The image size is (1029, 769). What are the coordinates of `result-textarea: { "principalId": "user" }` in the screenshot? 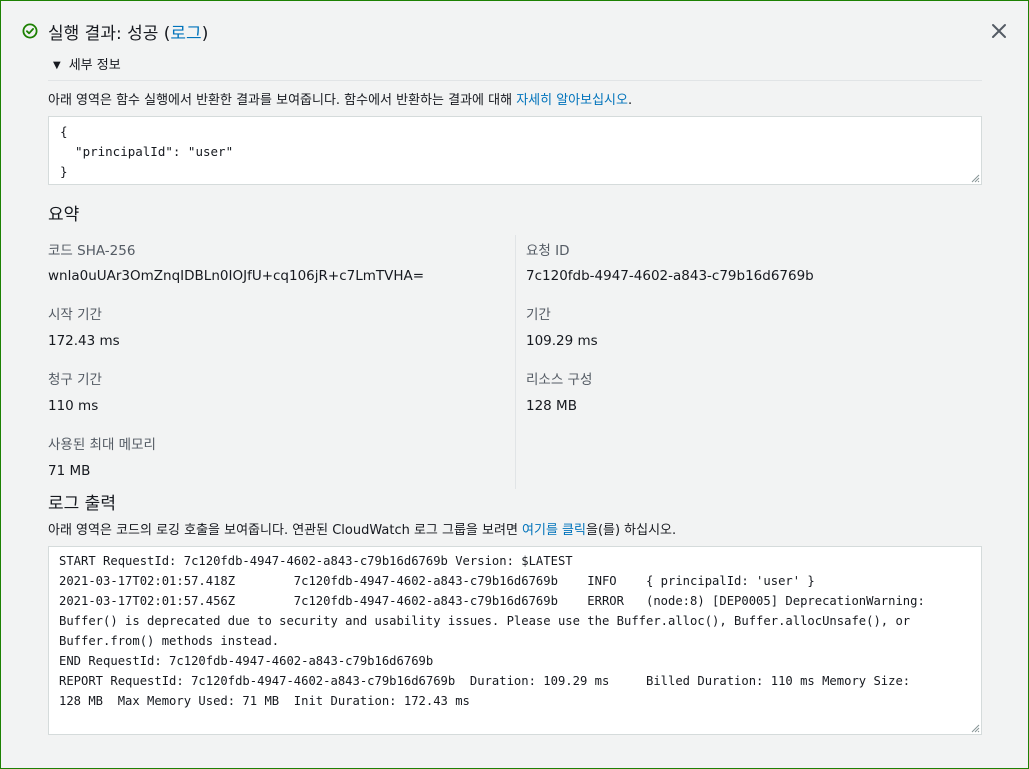 It's located at (515, 150).